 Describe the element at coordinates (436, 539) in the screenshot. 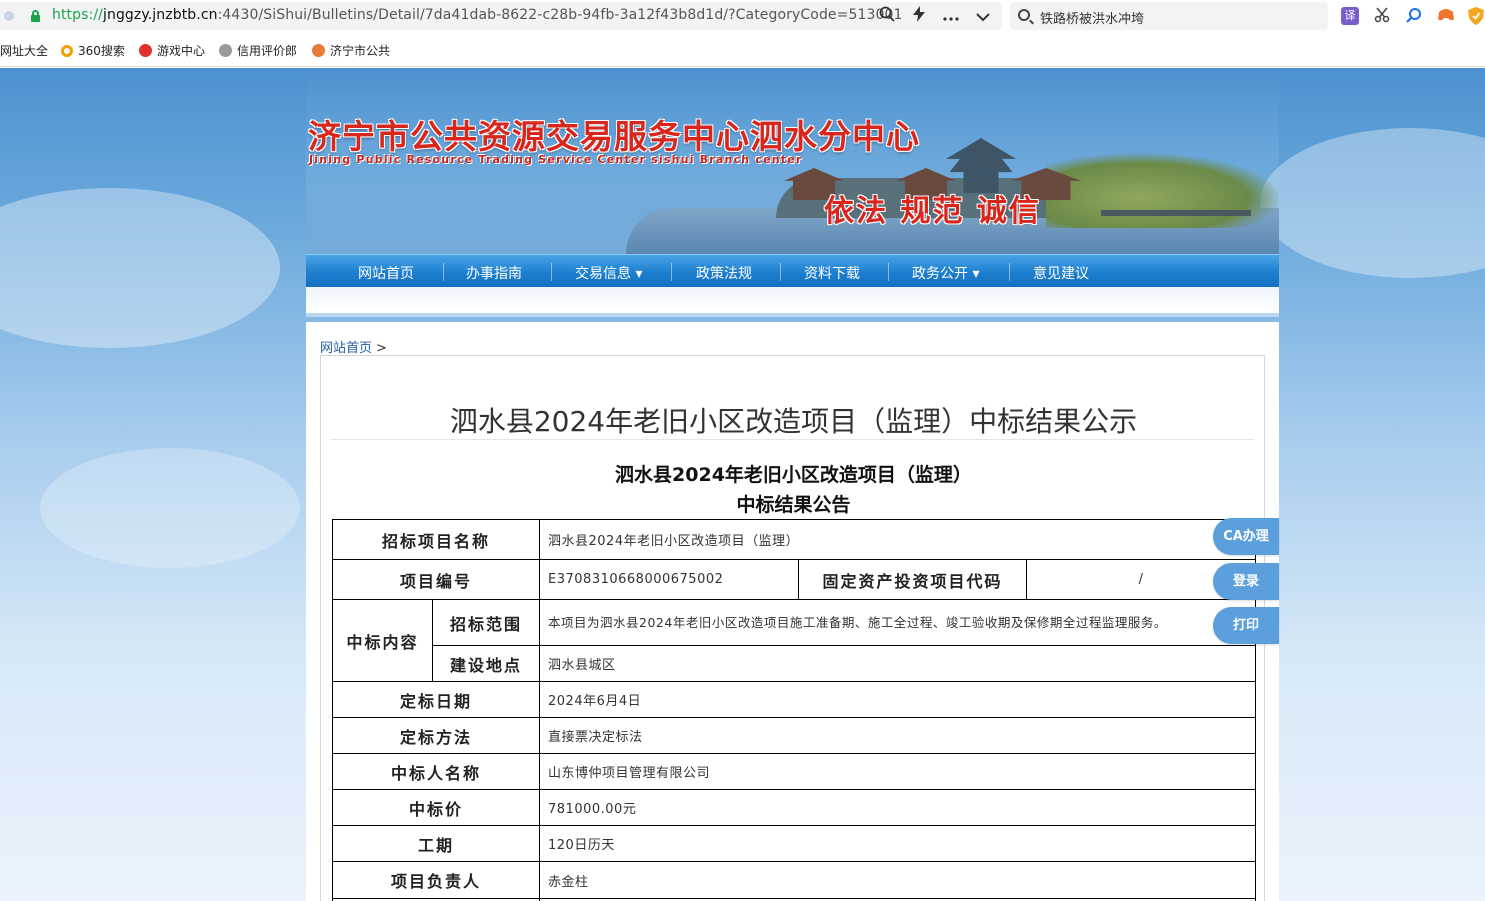

I see `project-name-label: 招标项目名称` at that location.